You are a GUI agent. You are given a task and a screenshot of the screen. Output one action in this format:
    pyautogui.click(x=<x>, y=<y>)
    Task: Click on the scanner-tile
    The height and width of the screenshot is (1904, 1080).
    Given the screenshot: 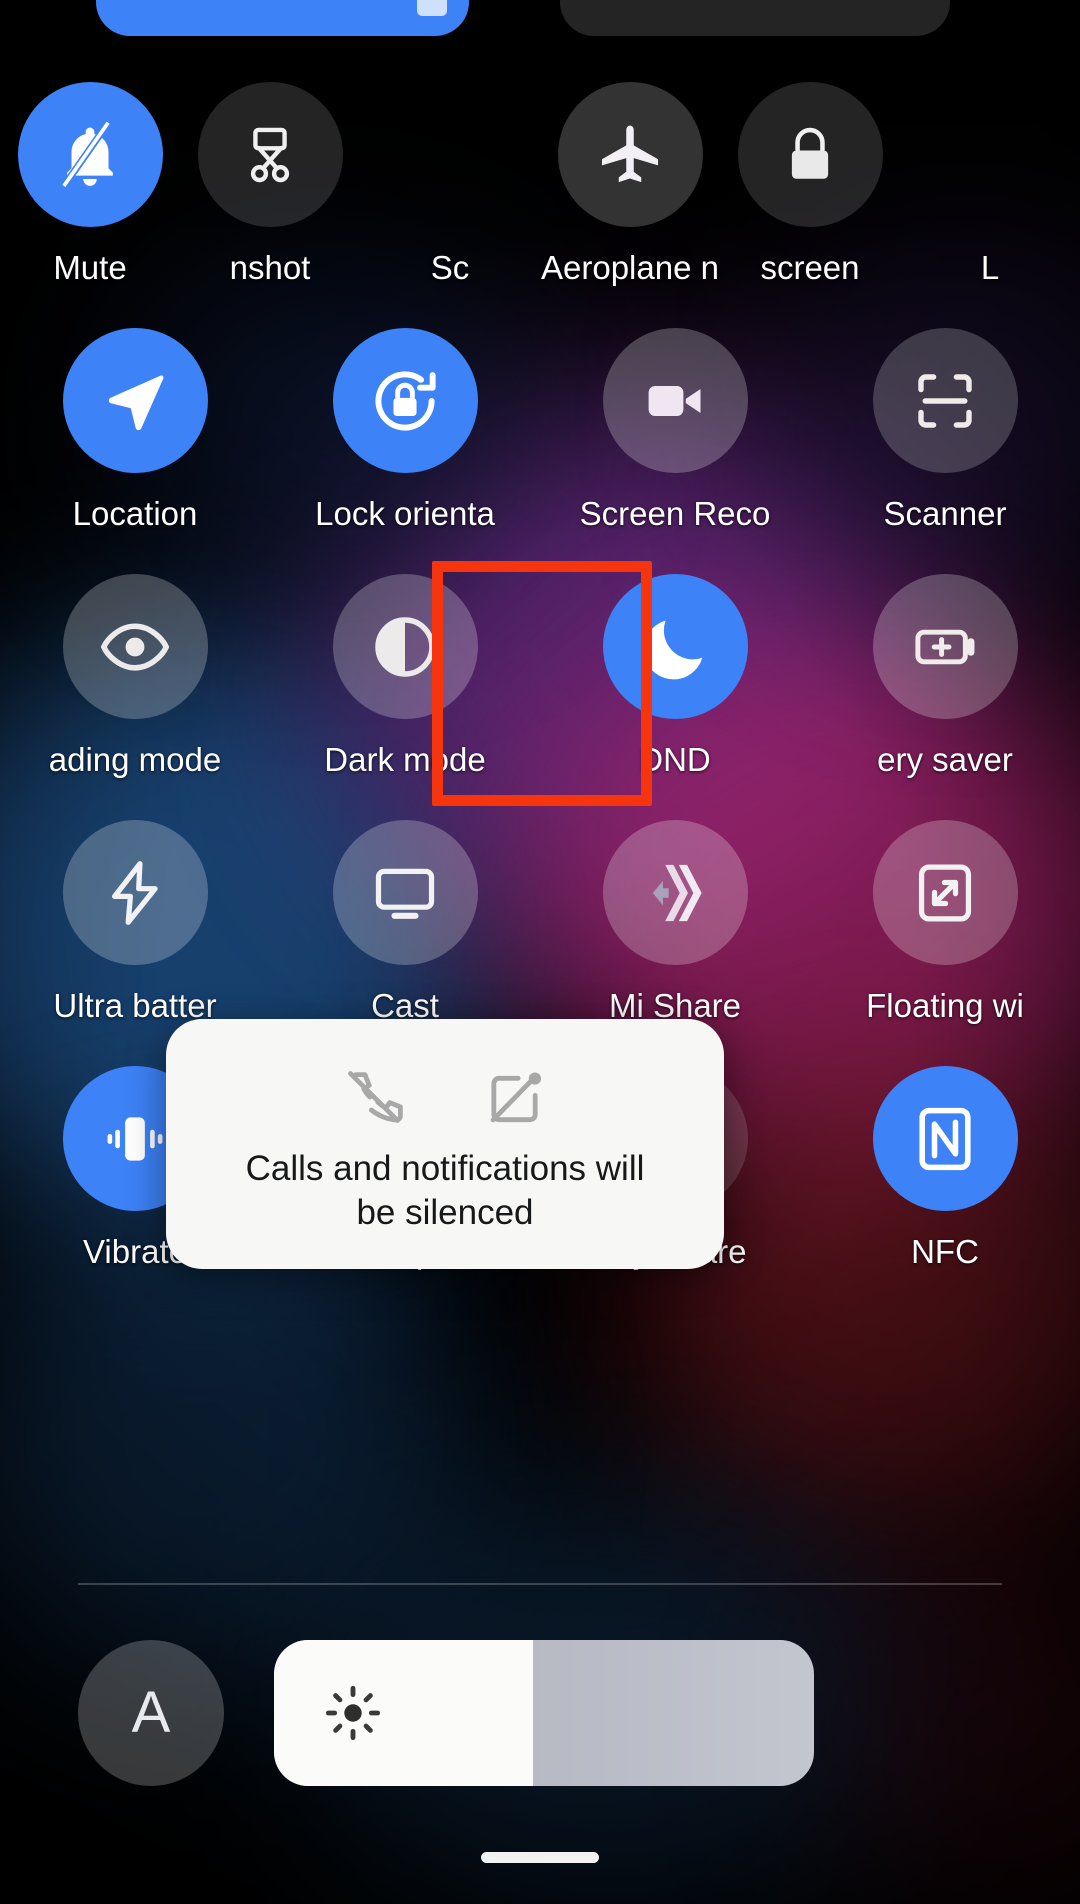 What is the action you would take?
    pyautogui.click(x=945, y=400)
    